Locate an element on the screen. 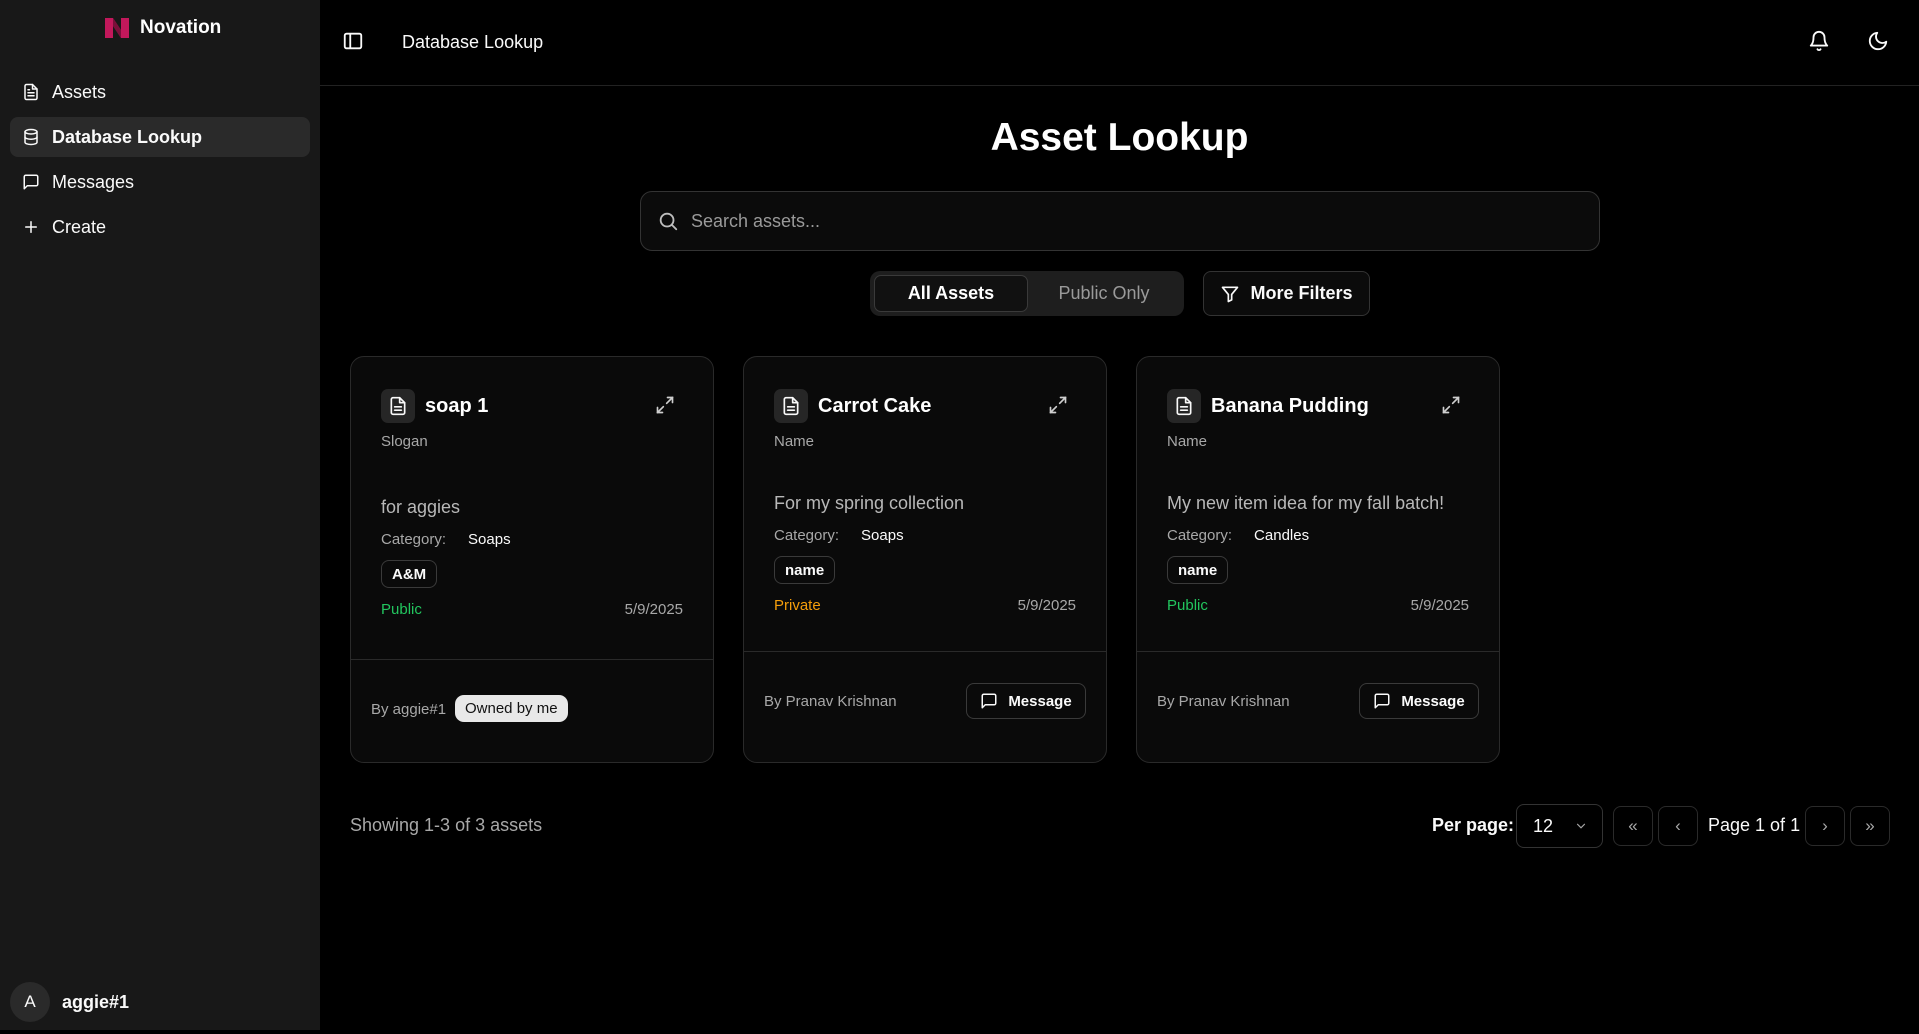 The width and height of the screenshot is (1919, 1034). card-header: soap 1 is located at coordinates (434, 406).